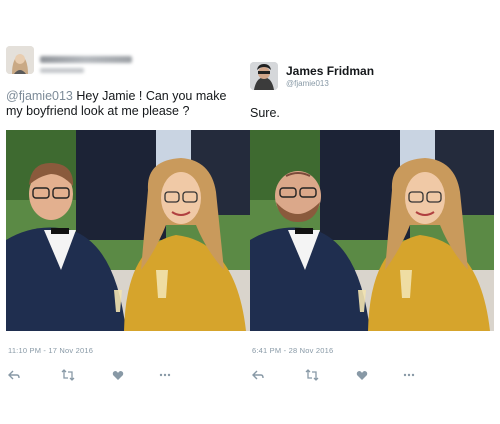 The image size is (500, 424). What do you see at coordinates (307, 83) in the screenshot?
I see `user-handle: @fjamie013` at bounding box center [307, 83].